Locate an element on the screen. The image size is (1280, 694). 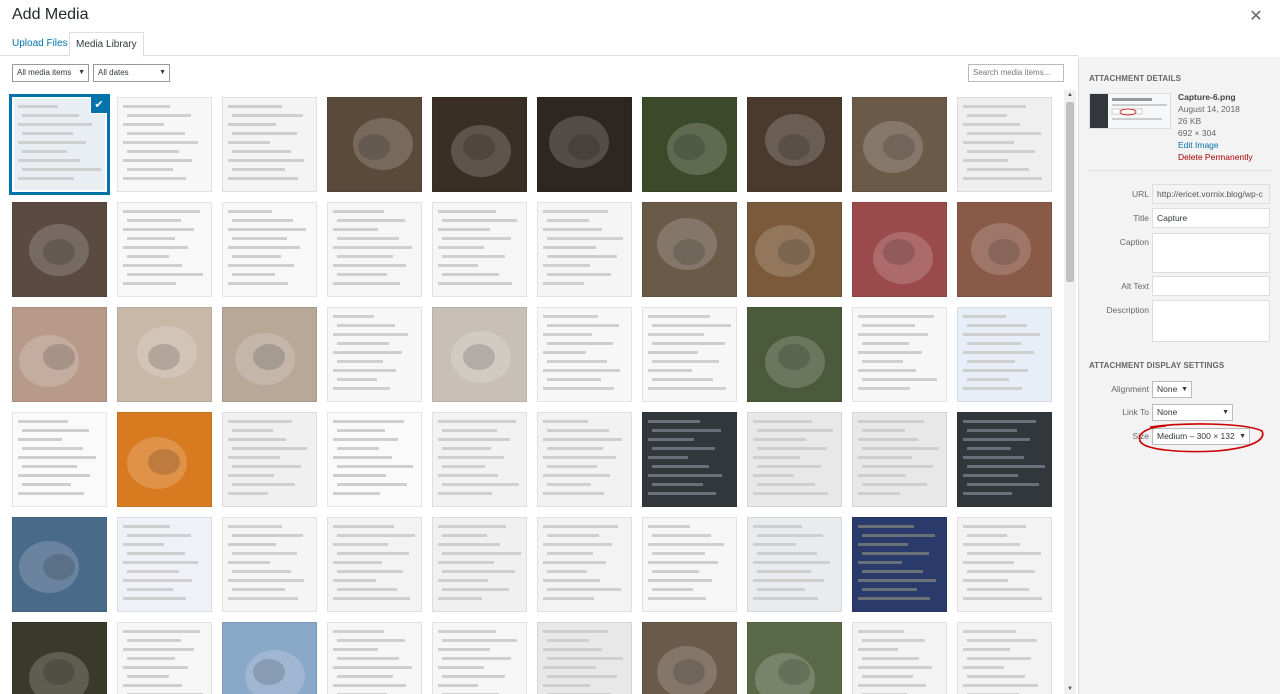
link-to-label: Link To is located at coordinates (1135, 412).